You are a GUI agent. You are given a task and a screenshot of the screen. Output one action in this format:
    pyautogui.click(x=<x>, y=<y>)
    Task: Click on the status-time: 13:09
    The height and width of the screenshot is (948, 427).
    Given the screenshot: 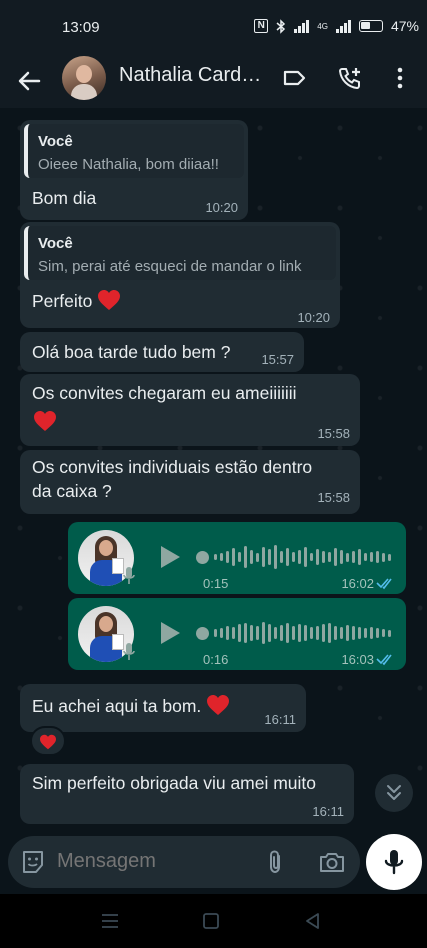 What is the action you would take?
    pyautogui.click(x=81, y=27)
    